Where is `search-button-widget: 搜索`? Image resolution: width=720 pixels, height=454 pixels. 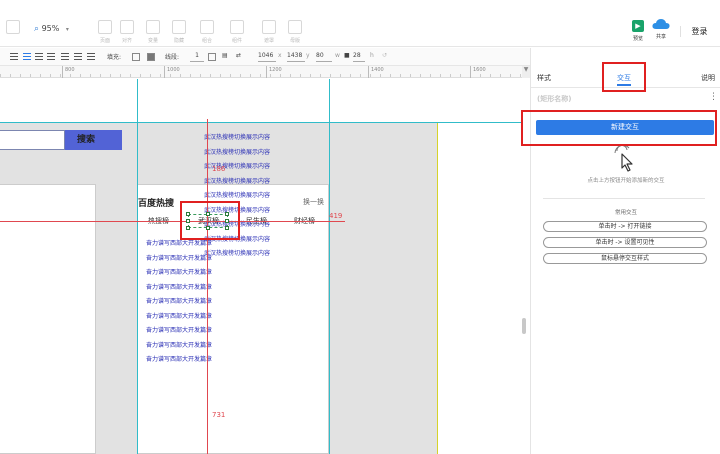 search-button-widget: 搜索 is located at coordinates (93, 140).